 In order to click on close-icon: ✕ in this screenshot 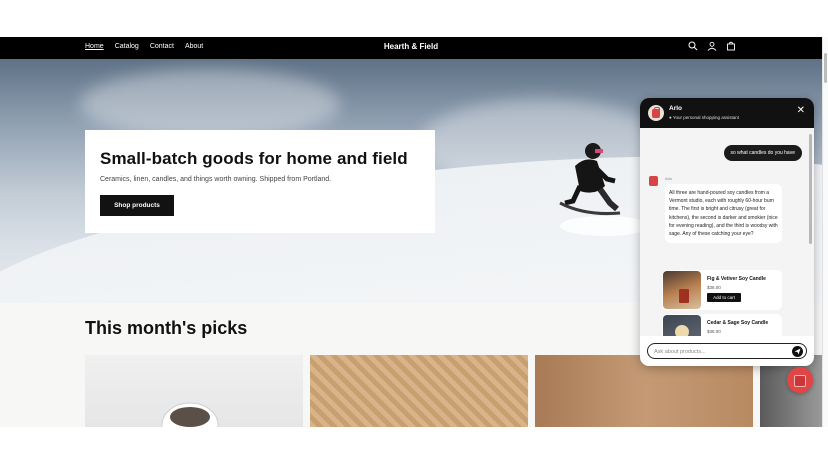, I will do `click(801, 111)`.